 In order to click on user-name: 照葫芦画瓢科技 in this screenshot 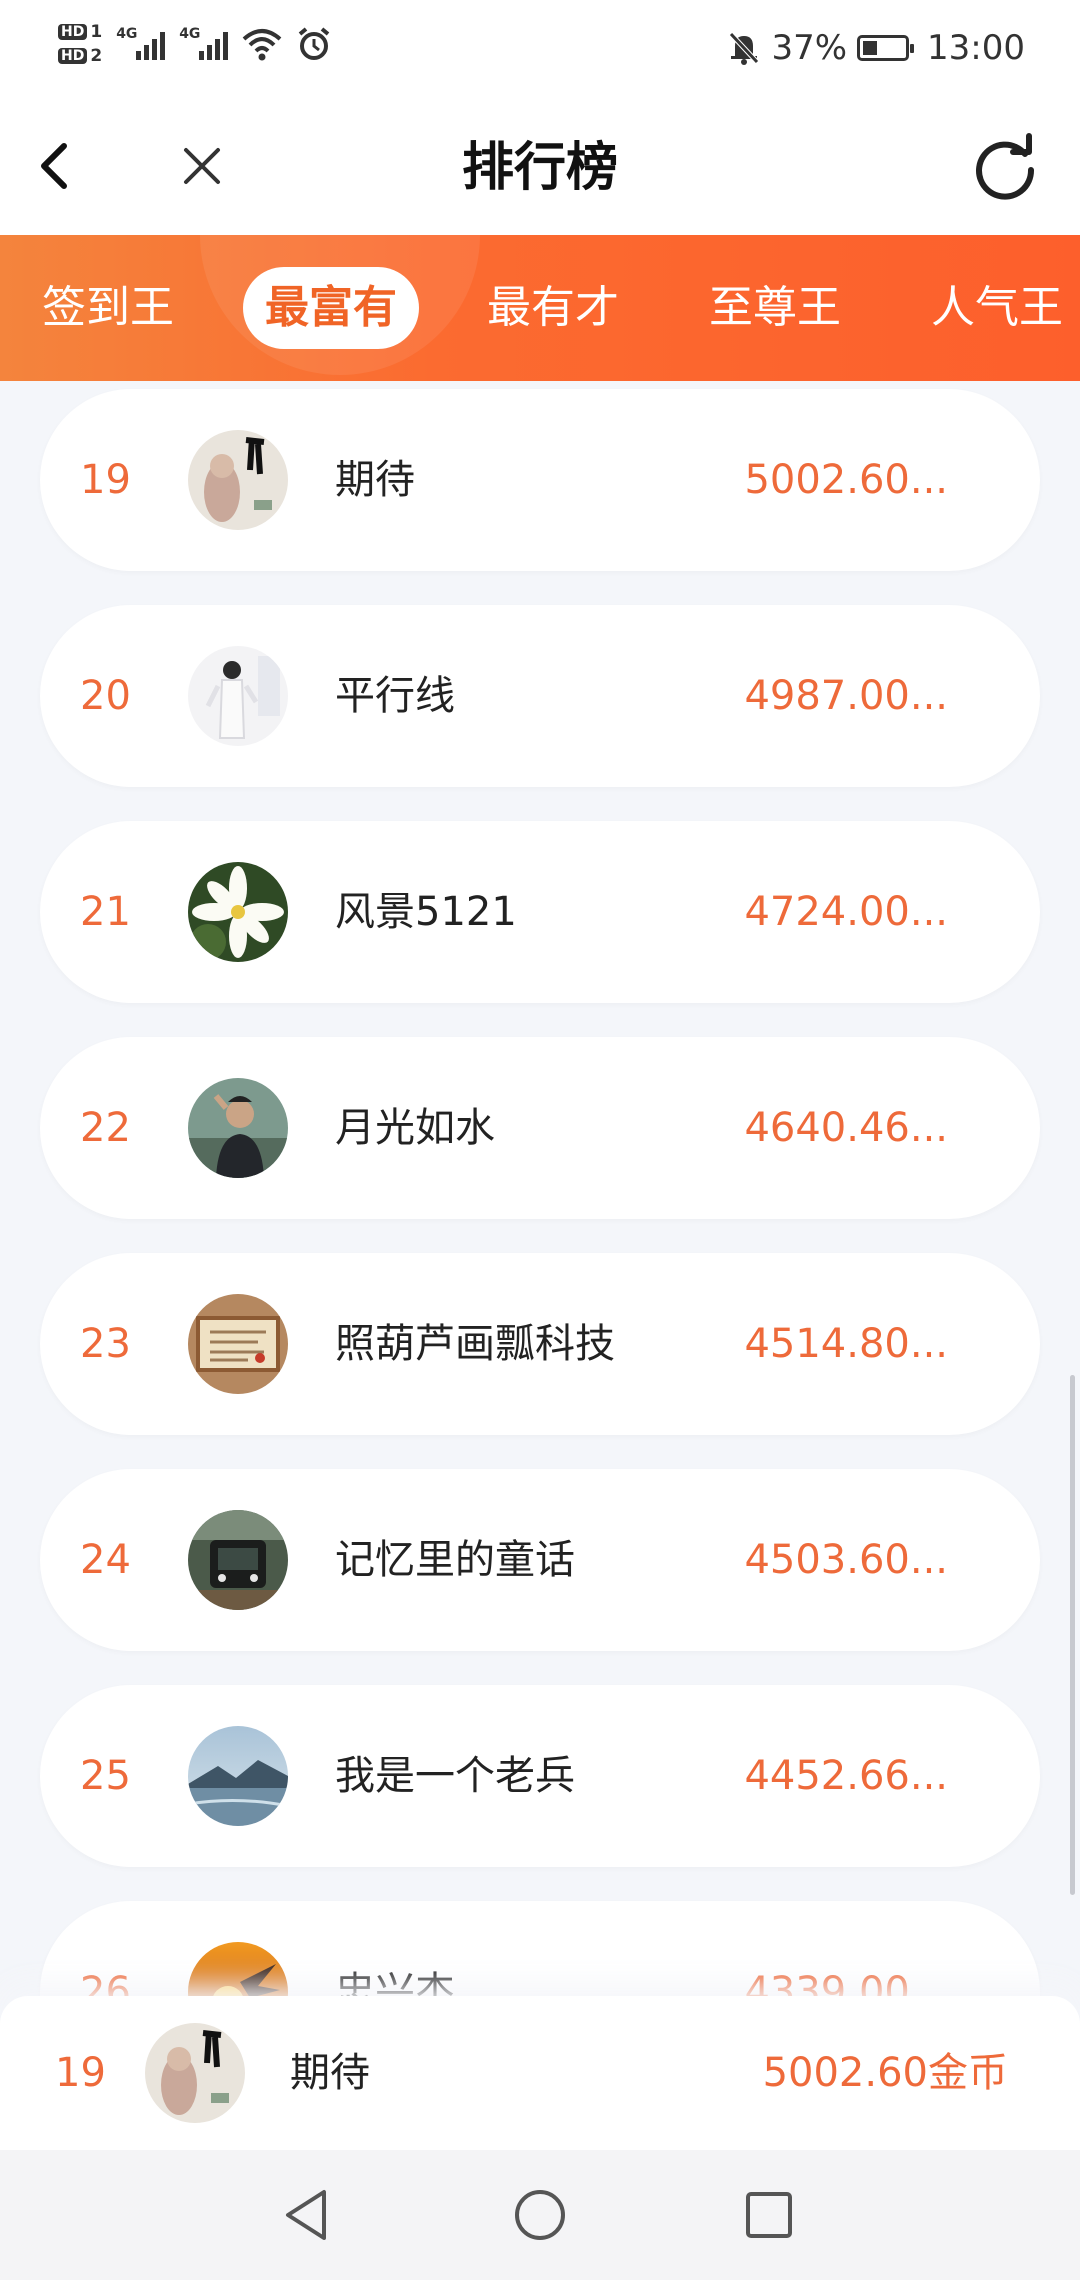, I will do `click(475, 1344)`.